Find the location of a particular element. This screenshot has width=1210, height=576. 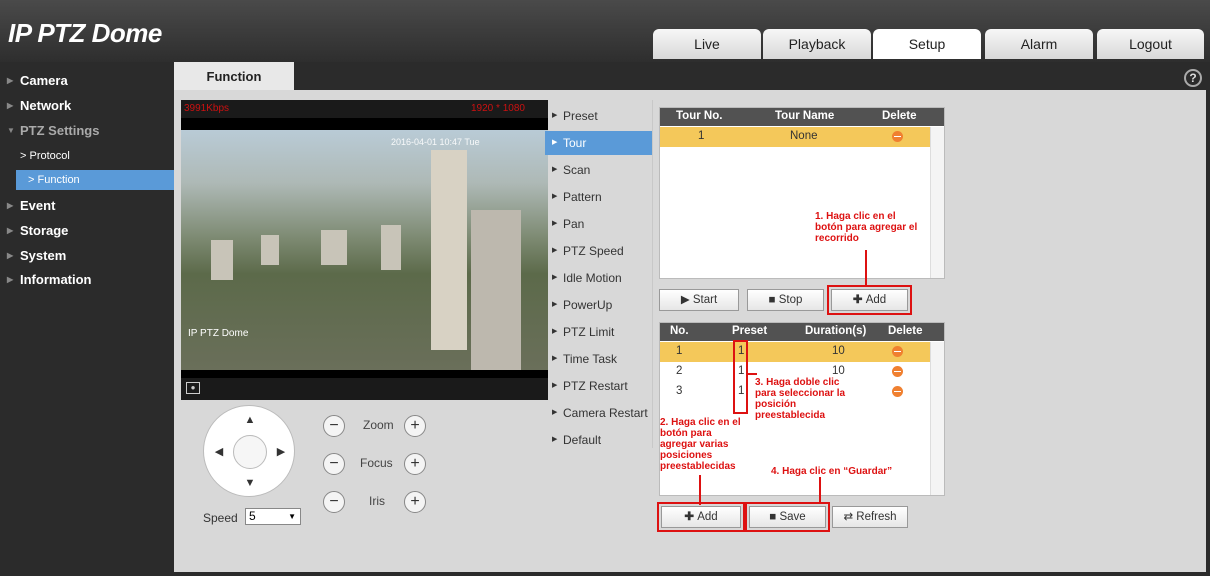

tab-playback: Playback is located at coordinates (817, 44).